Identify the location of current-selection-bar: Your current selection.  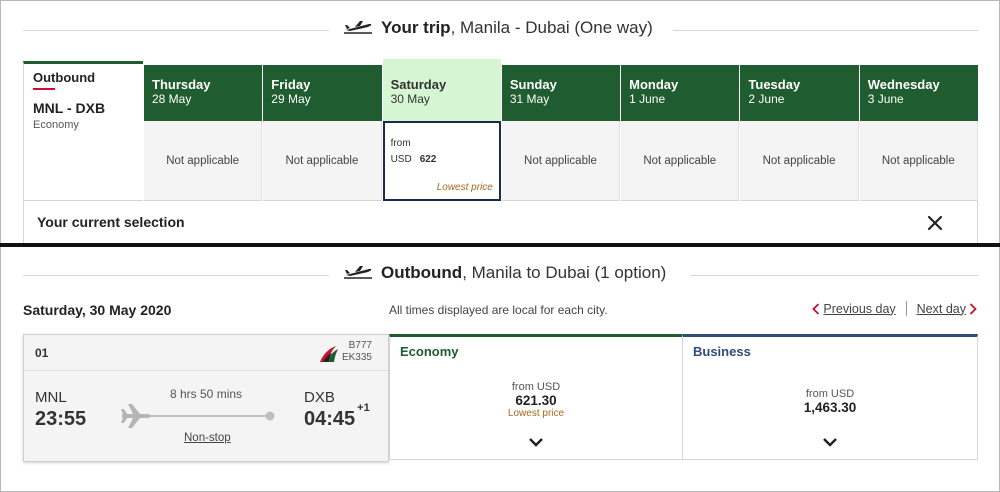
(500, 222).